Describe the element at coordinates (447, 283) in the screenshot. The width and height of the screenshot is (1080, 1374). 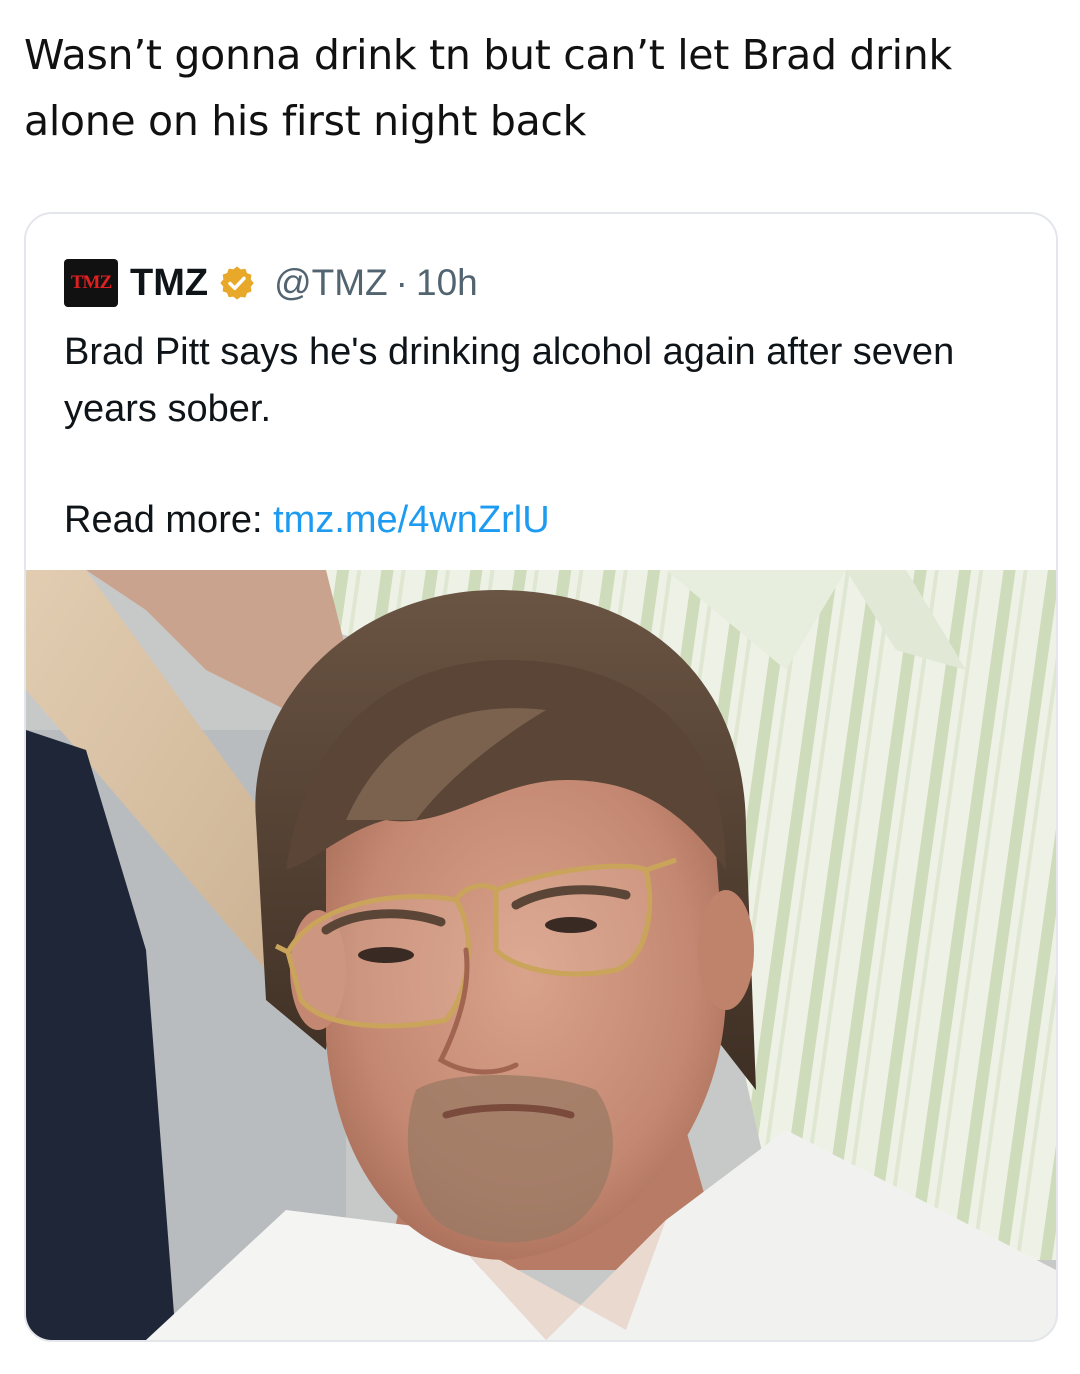
I see `tweet-timestamp: 10h` at that location.